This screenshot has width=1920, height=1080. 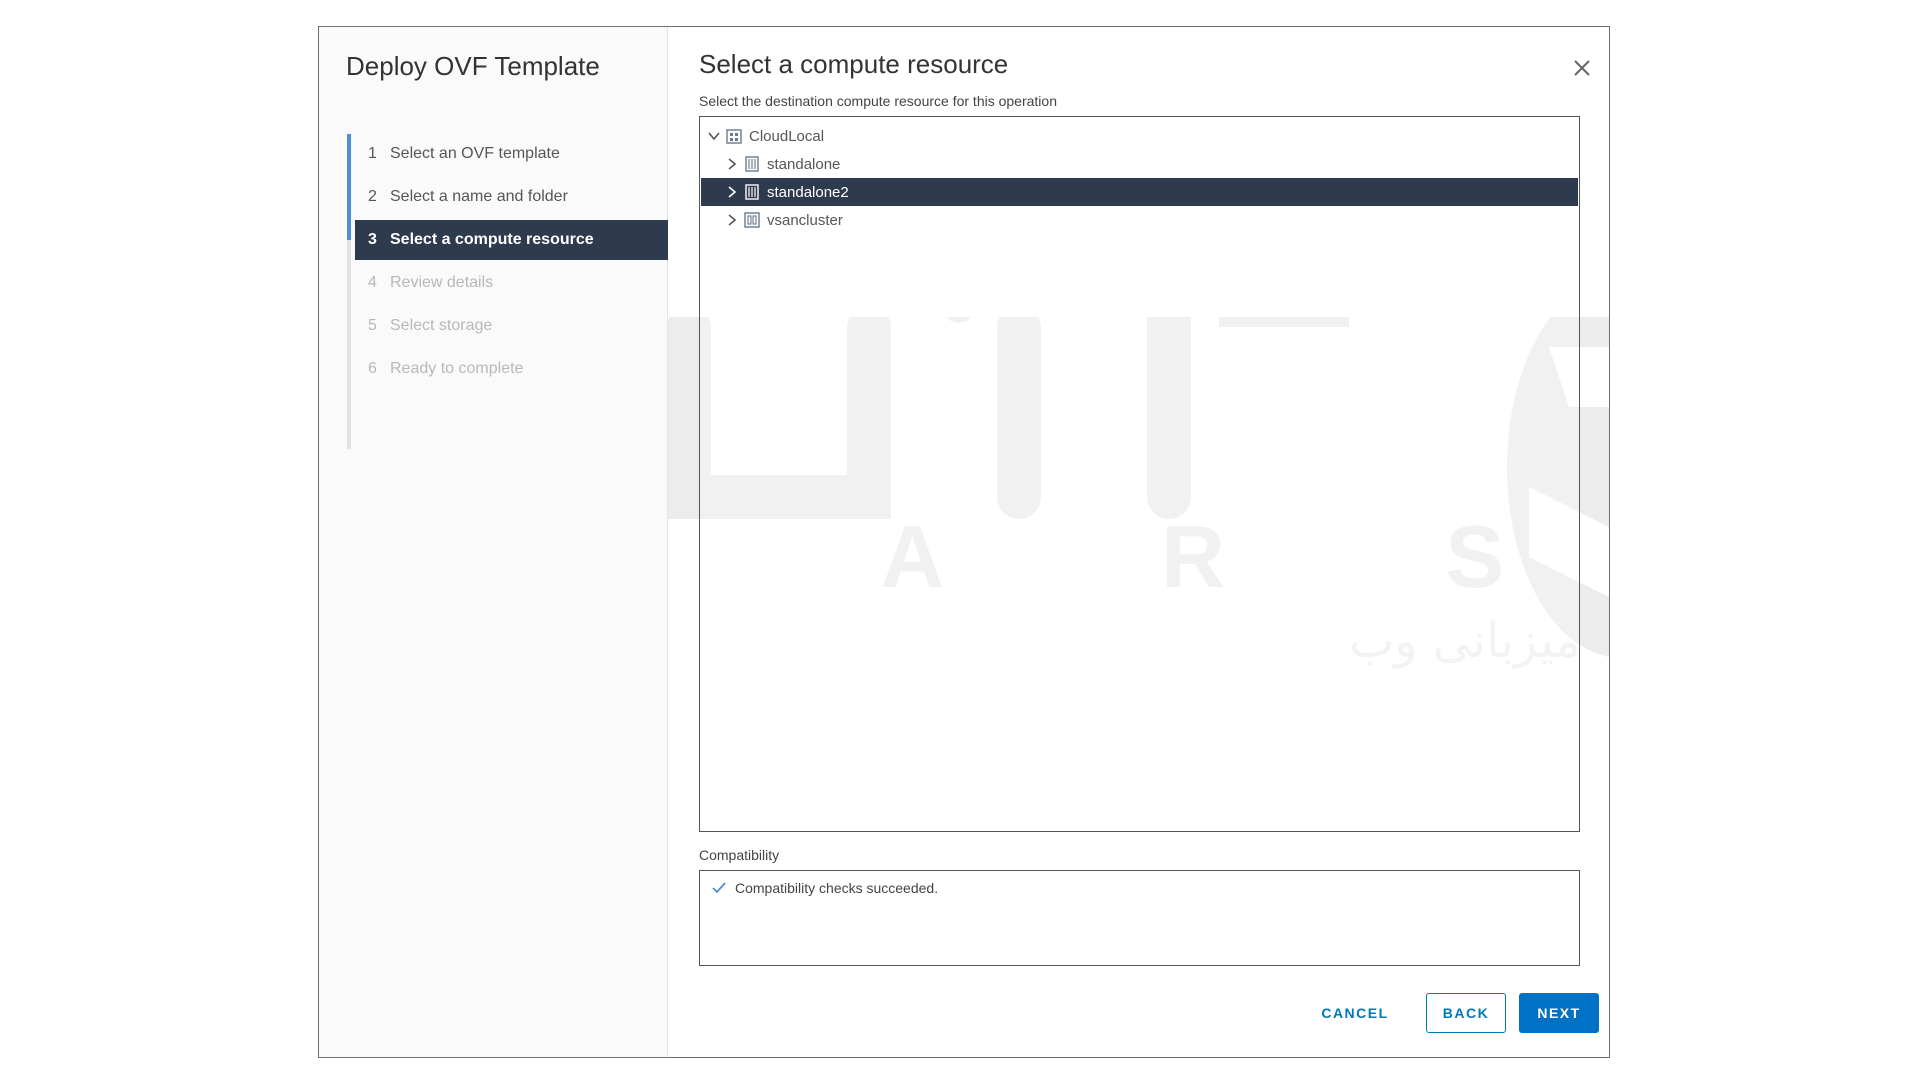 What do you see at coordinates (739, 855) in the screenshot?
I see `compatibility-label: Compatibility` at bounding box center [739, 855].